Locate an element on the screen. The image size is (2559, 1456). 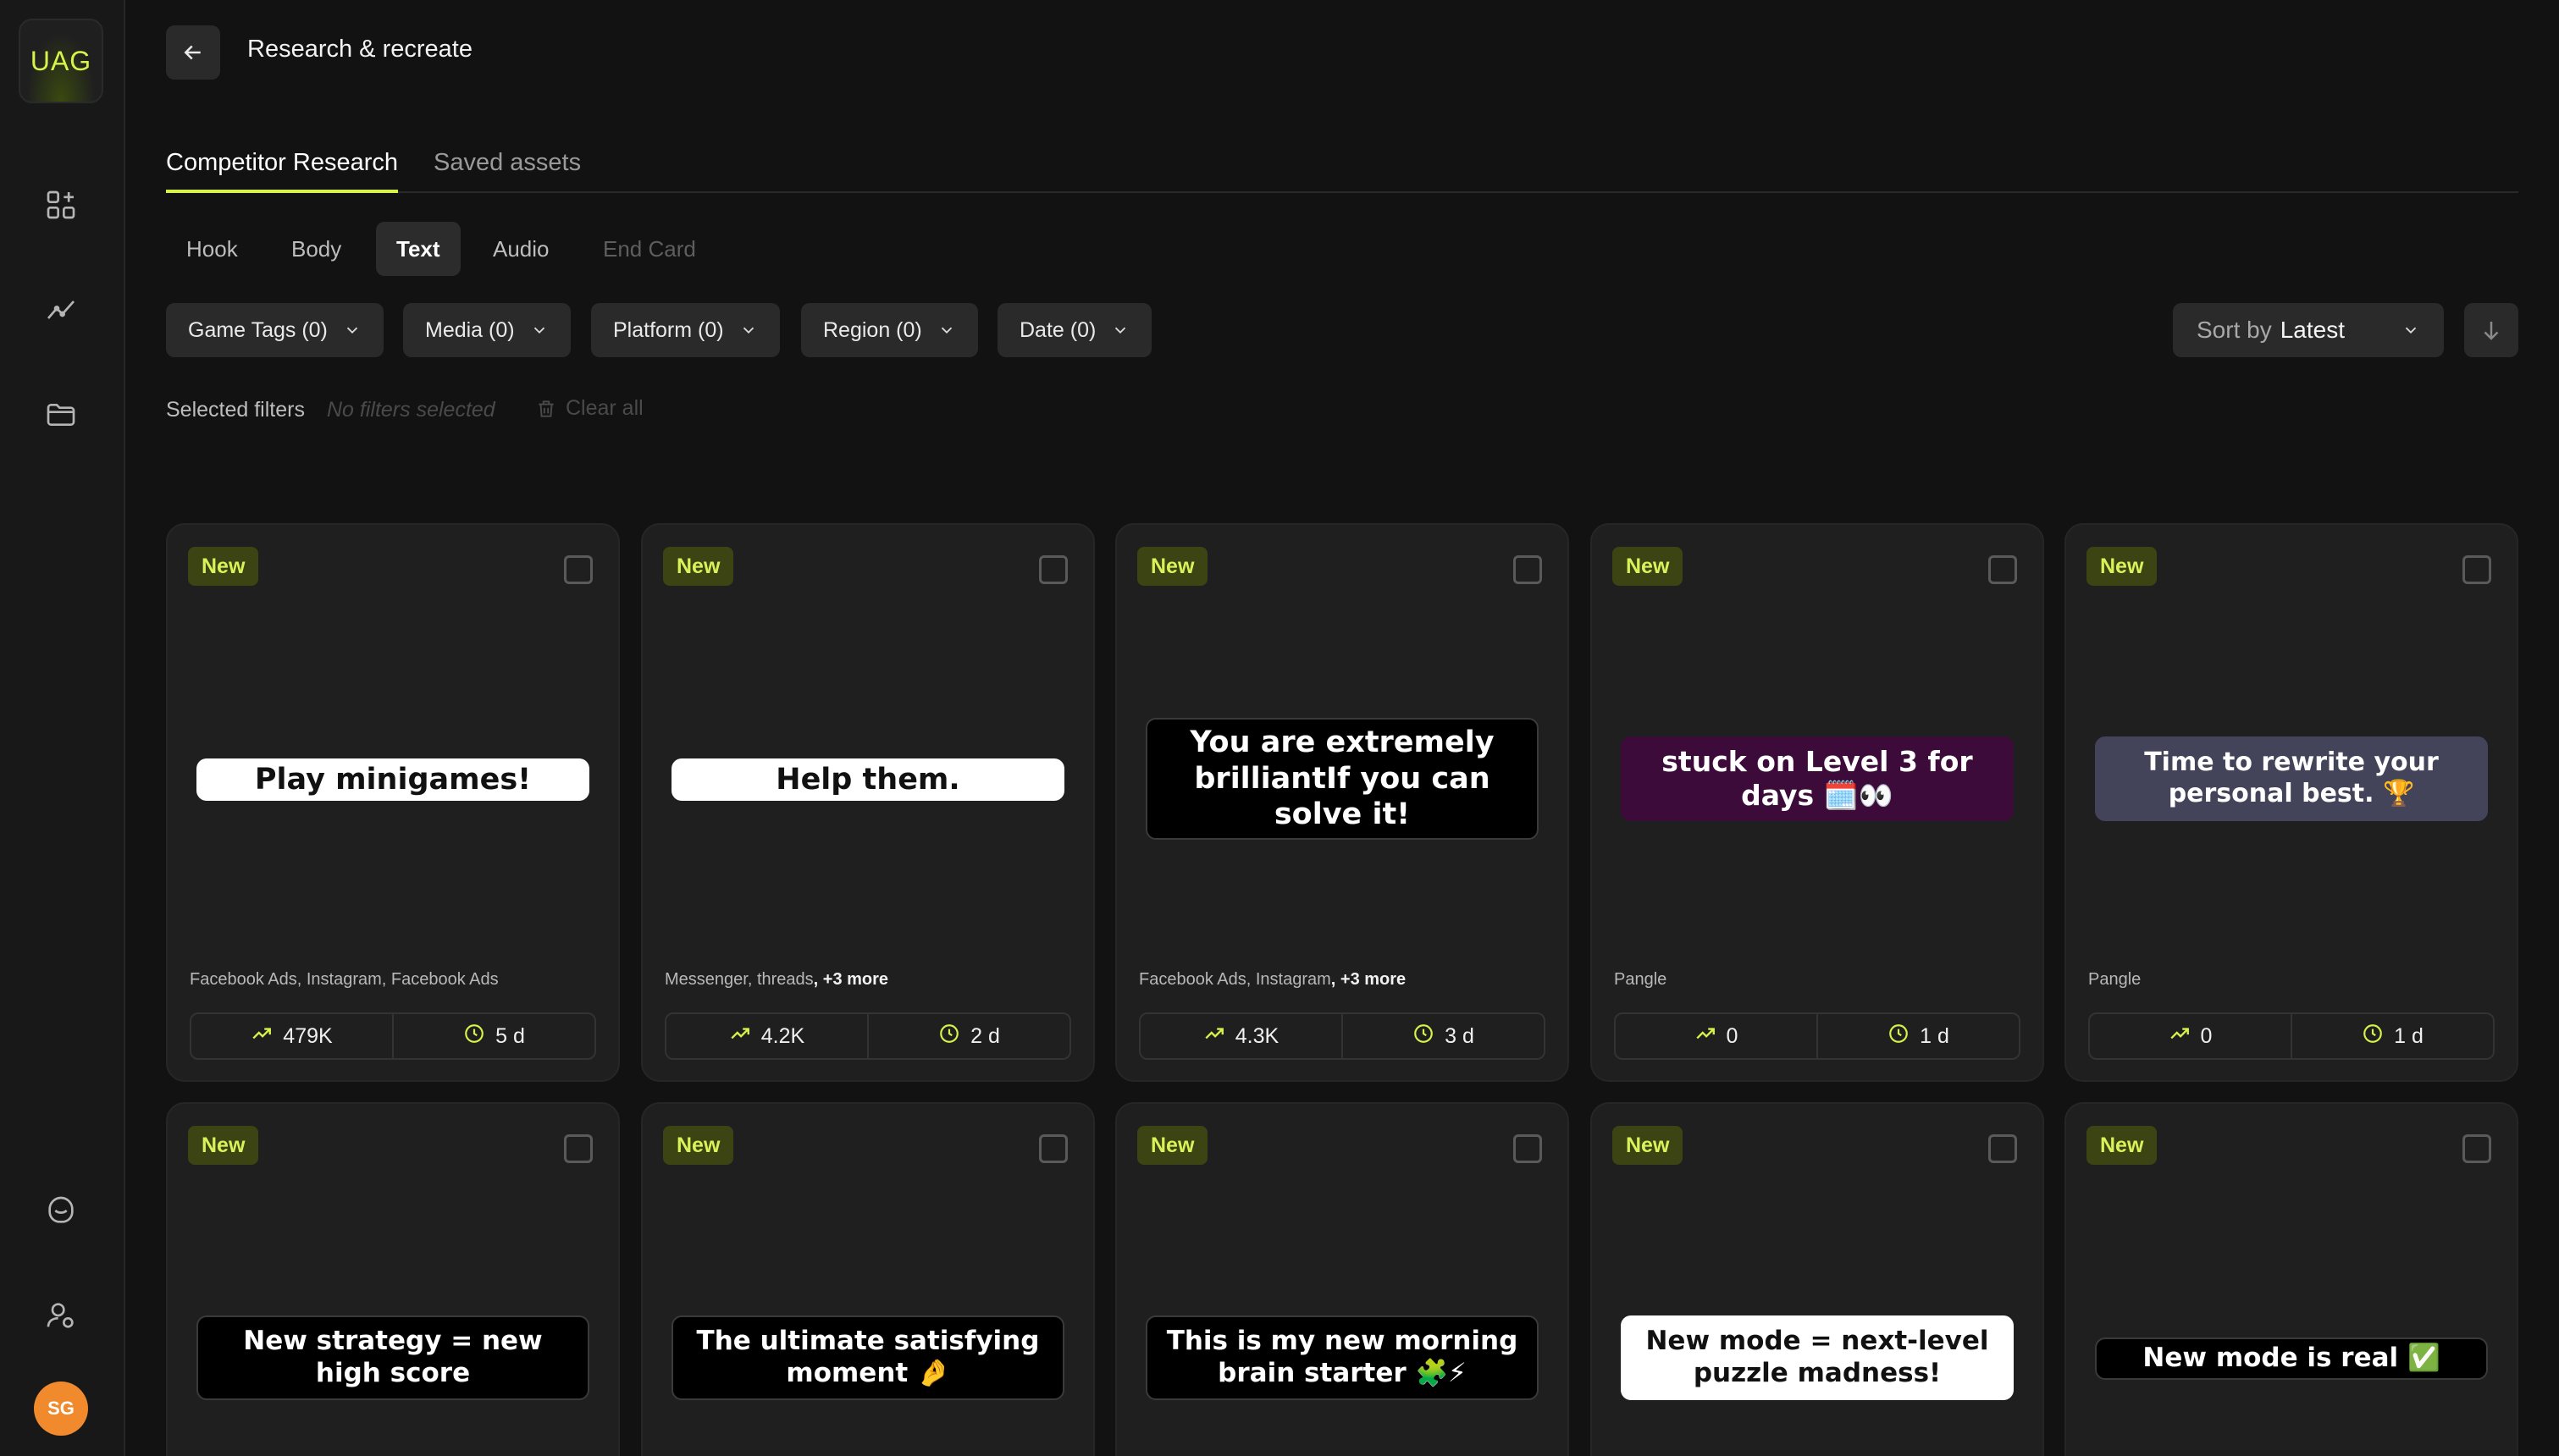
reach-stat: 4.2K is located at coordinates (767, 1036).